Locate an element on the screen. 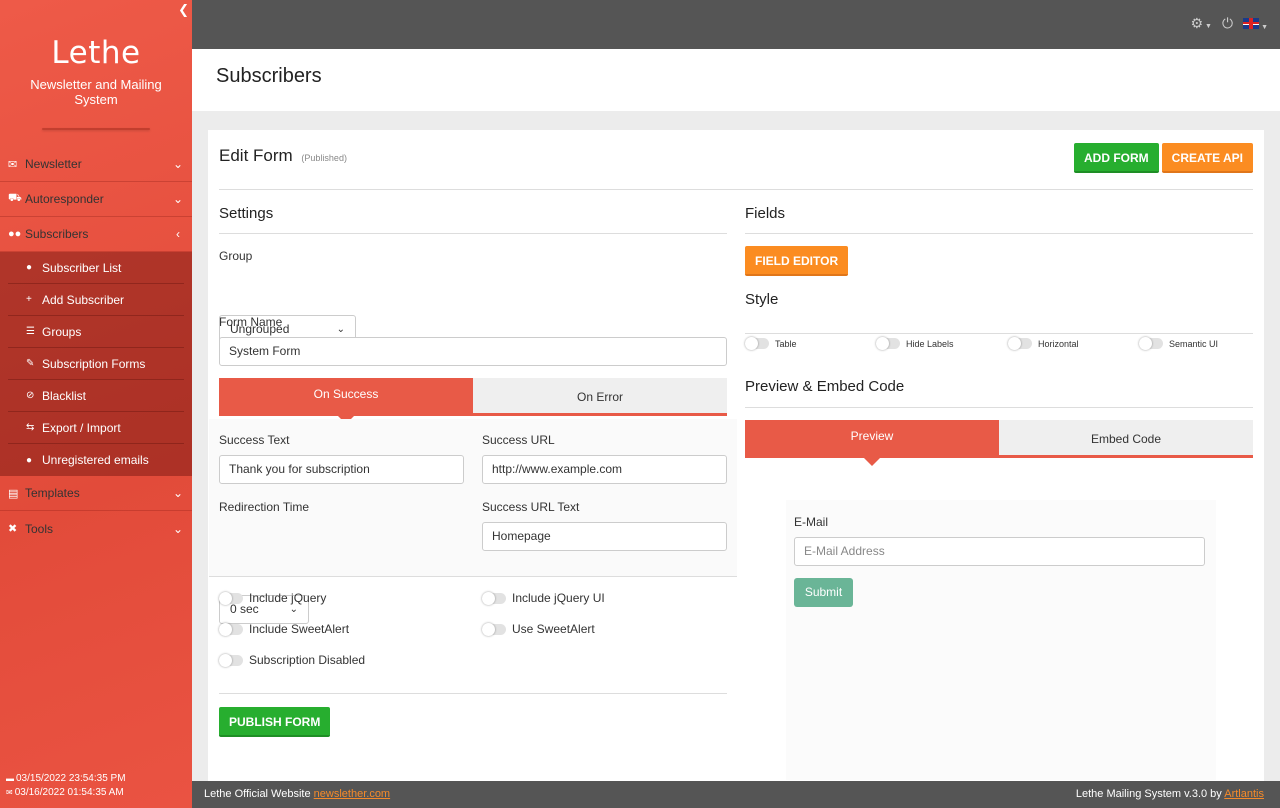  chevron-left-icon: ❮ is located at coordinates (183, 10).